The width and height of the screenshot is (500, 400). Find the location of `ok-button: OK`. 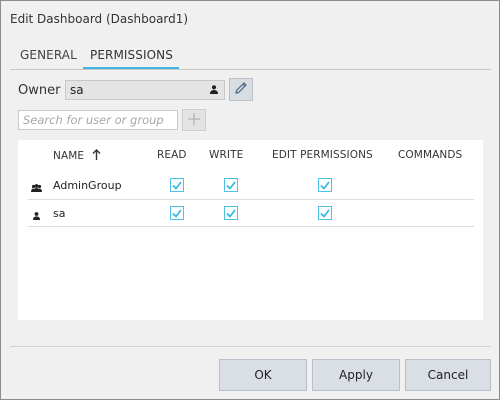

ok-button: OK is located at coordinates (263, 375).